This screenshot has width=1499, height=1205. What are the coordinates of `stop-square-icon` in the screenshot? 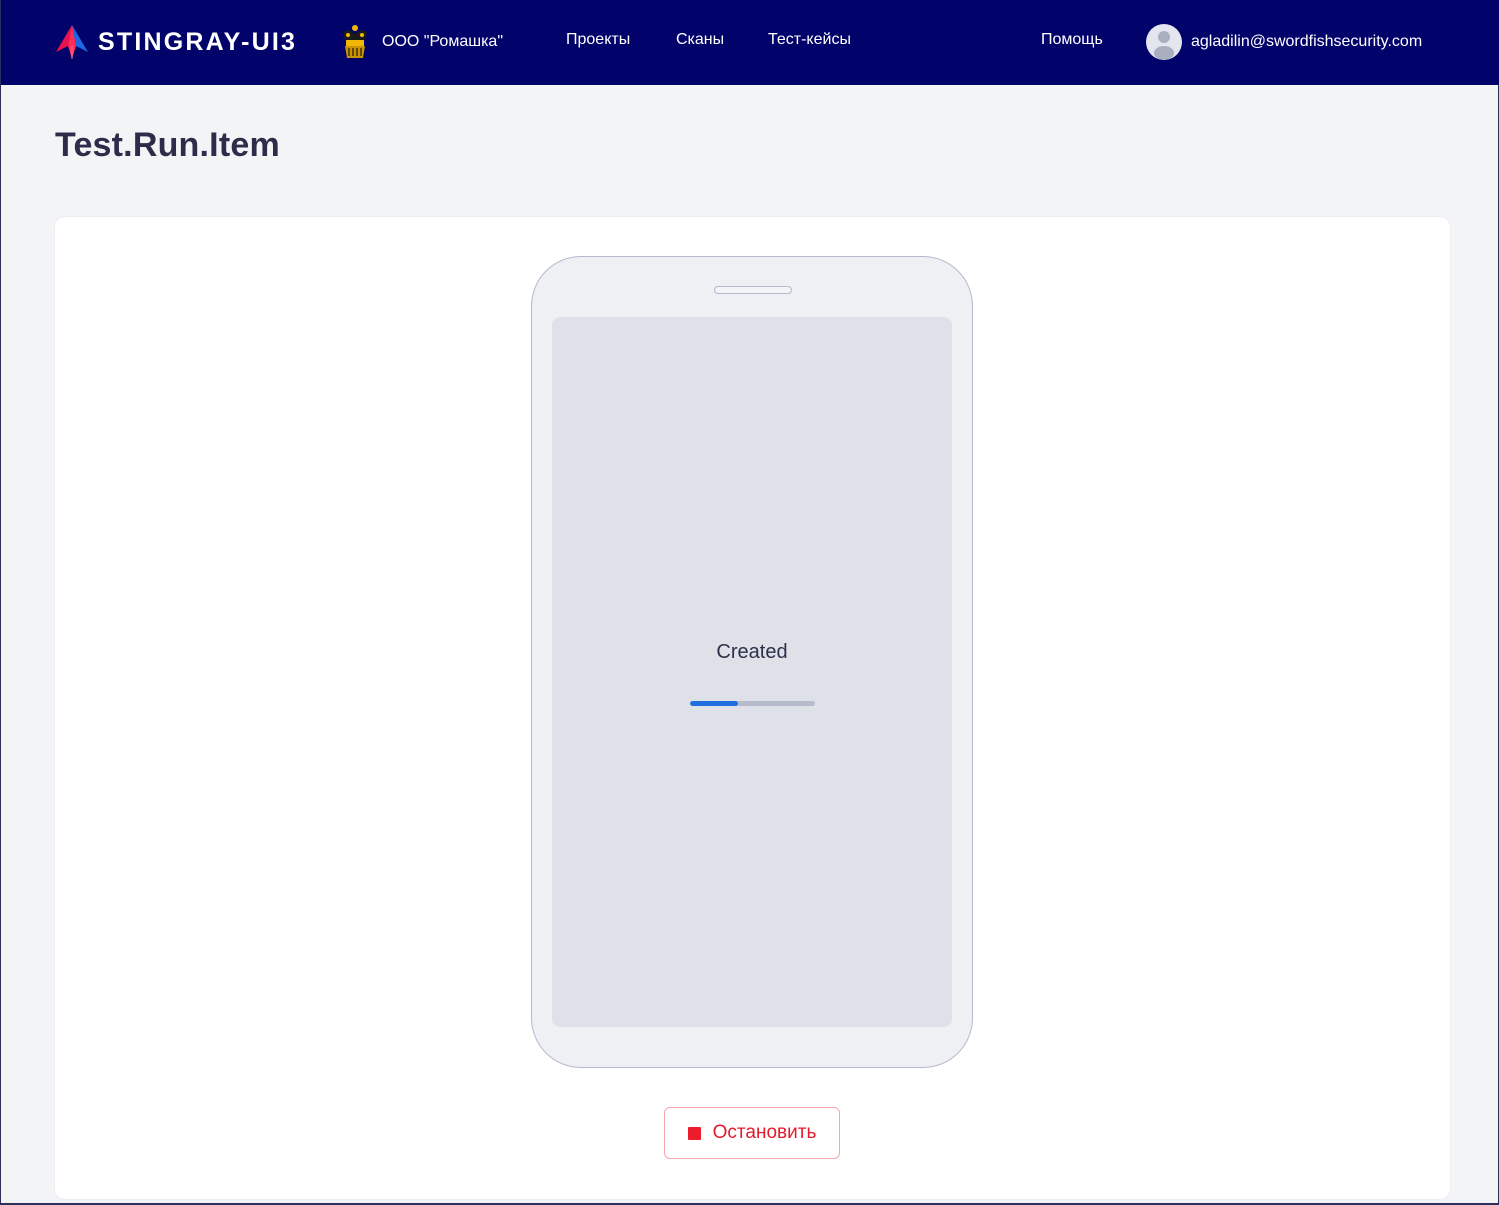 It's located at (694, 1133).